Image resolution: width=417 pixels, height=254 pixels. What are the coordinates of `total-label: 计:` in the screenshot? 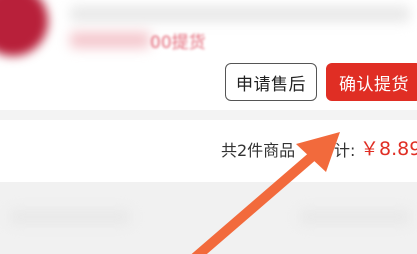 It's located at (345, 150).